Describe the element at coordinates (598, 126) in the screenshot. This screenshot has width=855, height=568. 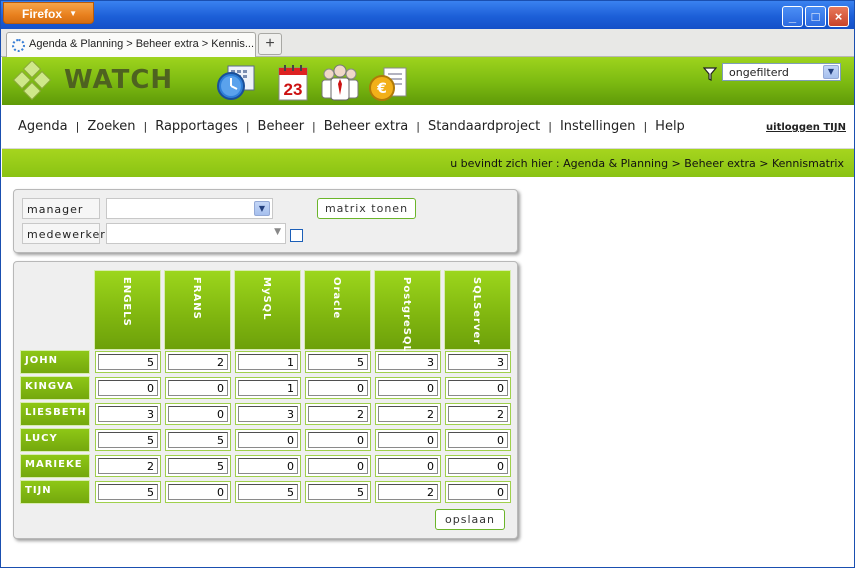
I see `menu-item-instellingen: Instellingen` at that location.